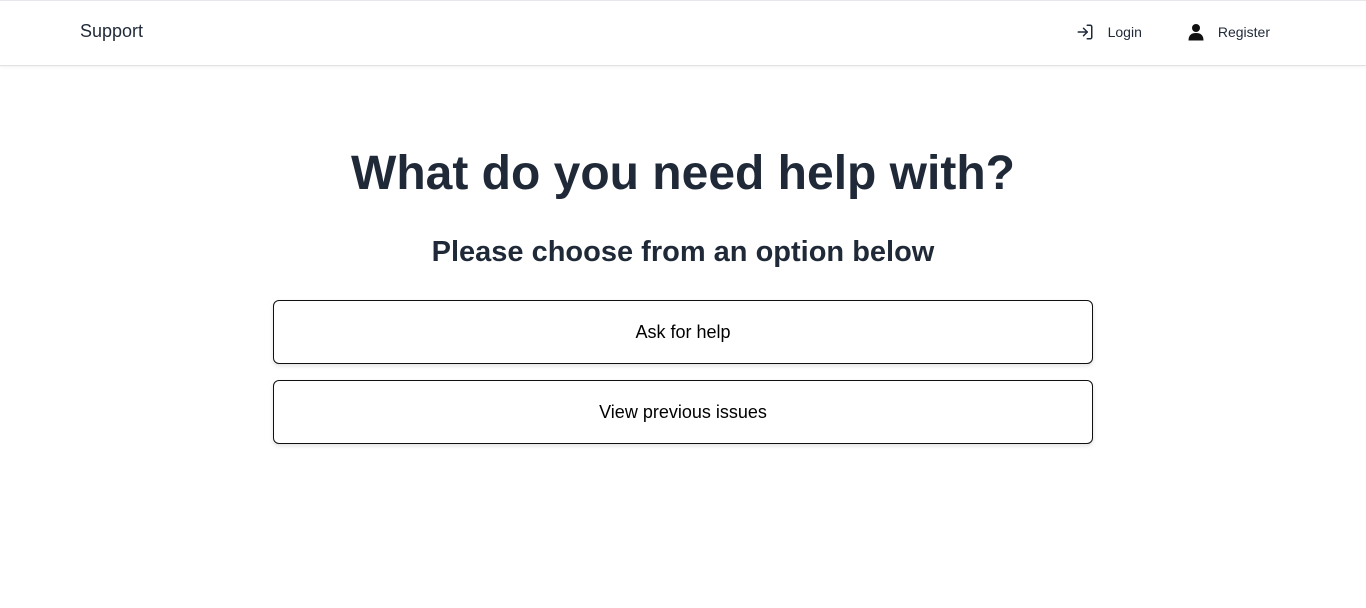 This screenshot has width=1366, height=608. What do you see at coordinates (1124, 32) in the screenshot?
I see `login-label: Login` at bounding box center [1124, 32].